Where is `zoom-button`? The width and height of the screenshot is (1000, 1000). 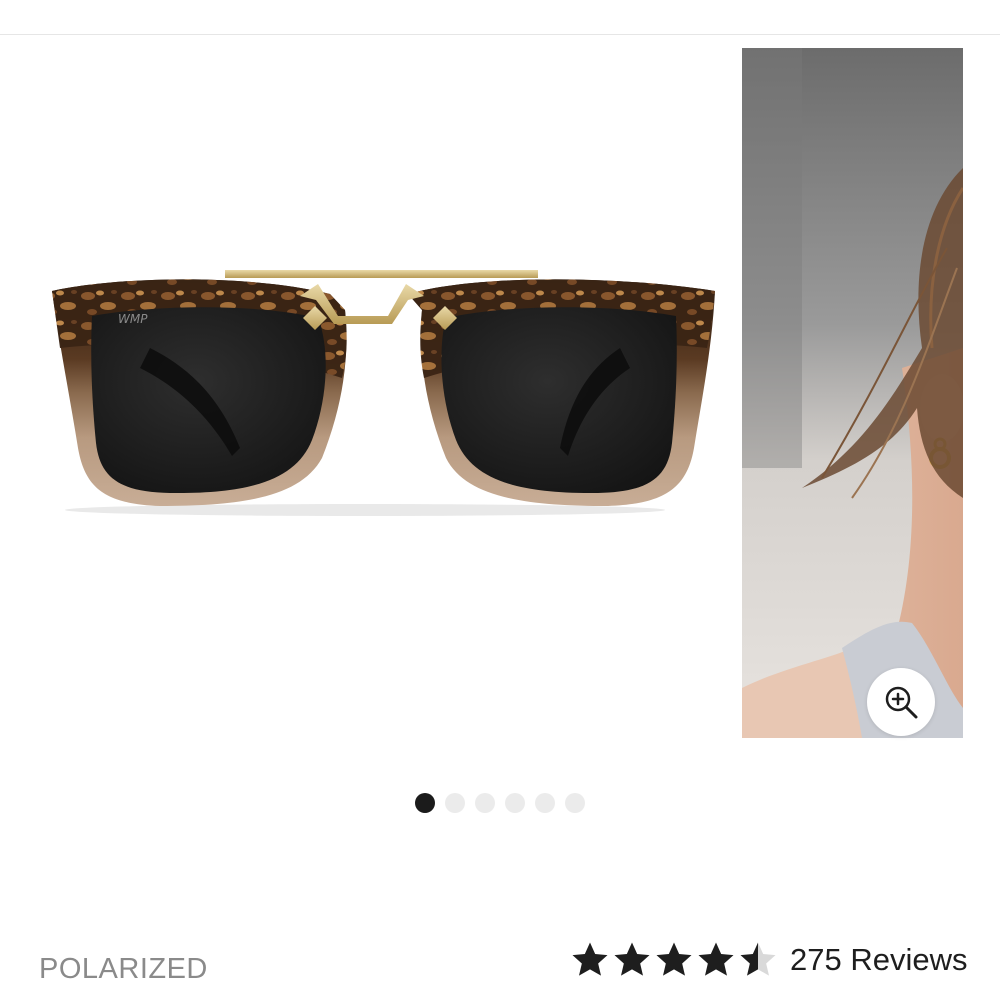
zoom-button is located at coordinates (901, 702).